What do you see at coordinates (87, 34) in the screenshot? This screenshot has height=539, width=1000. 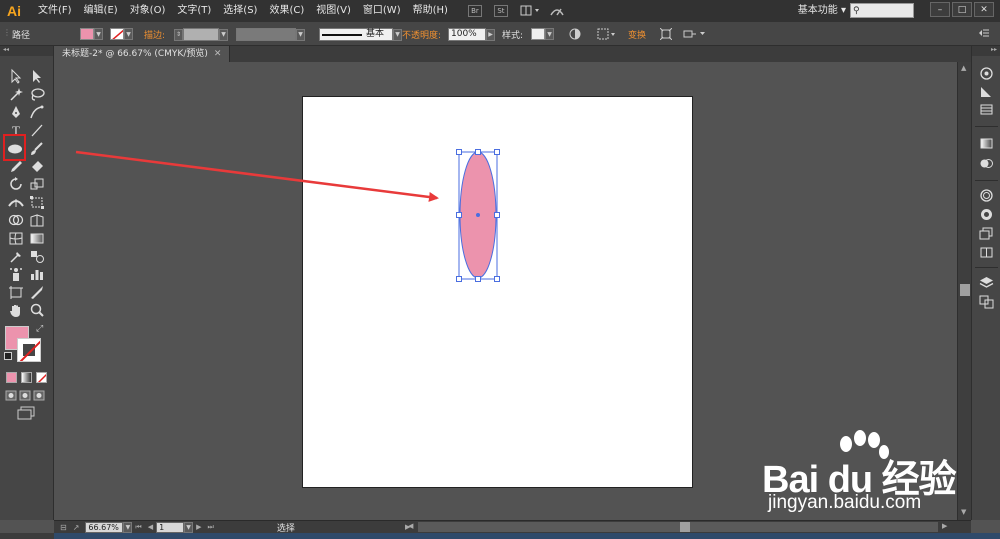 I see `fill-swatch` at bounding box center [87, 34].